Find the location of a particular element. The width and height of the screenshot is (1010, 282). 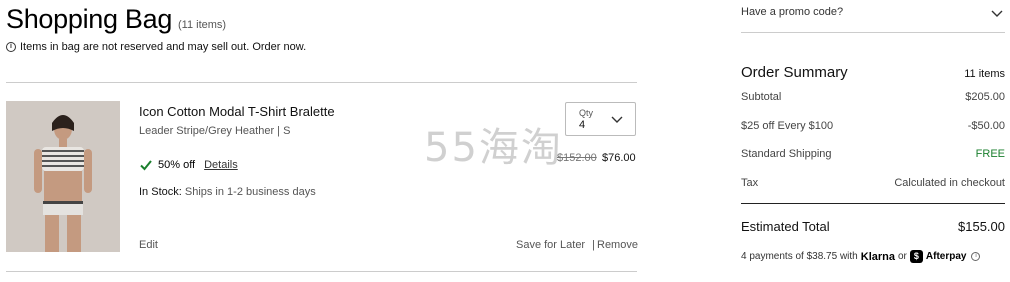

klarna-logo: Klarna is located at coordinates (878, 257).